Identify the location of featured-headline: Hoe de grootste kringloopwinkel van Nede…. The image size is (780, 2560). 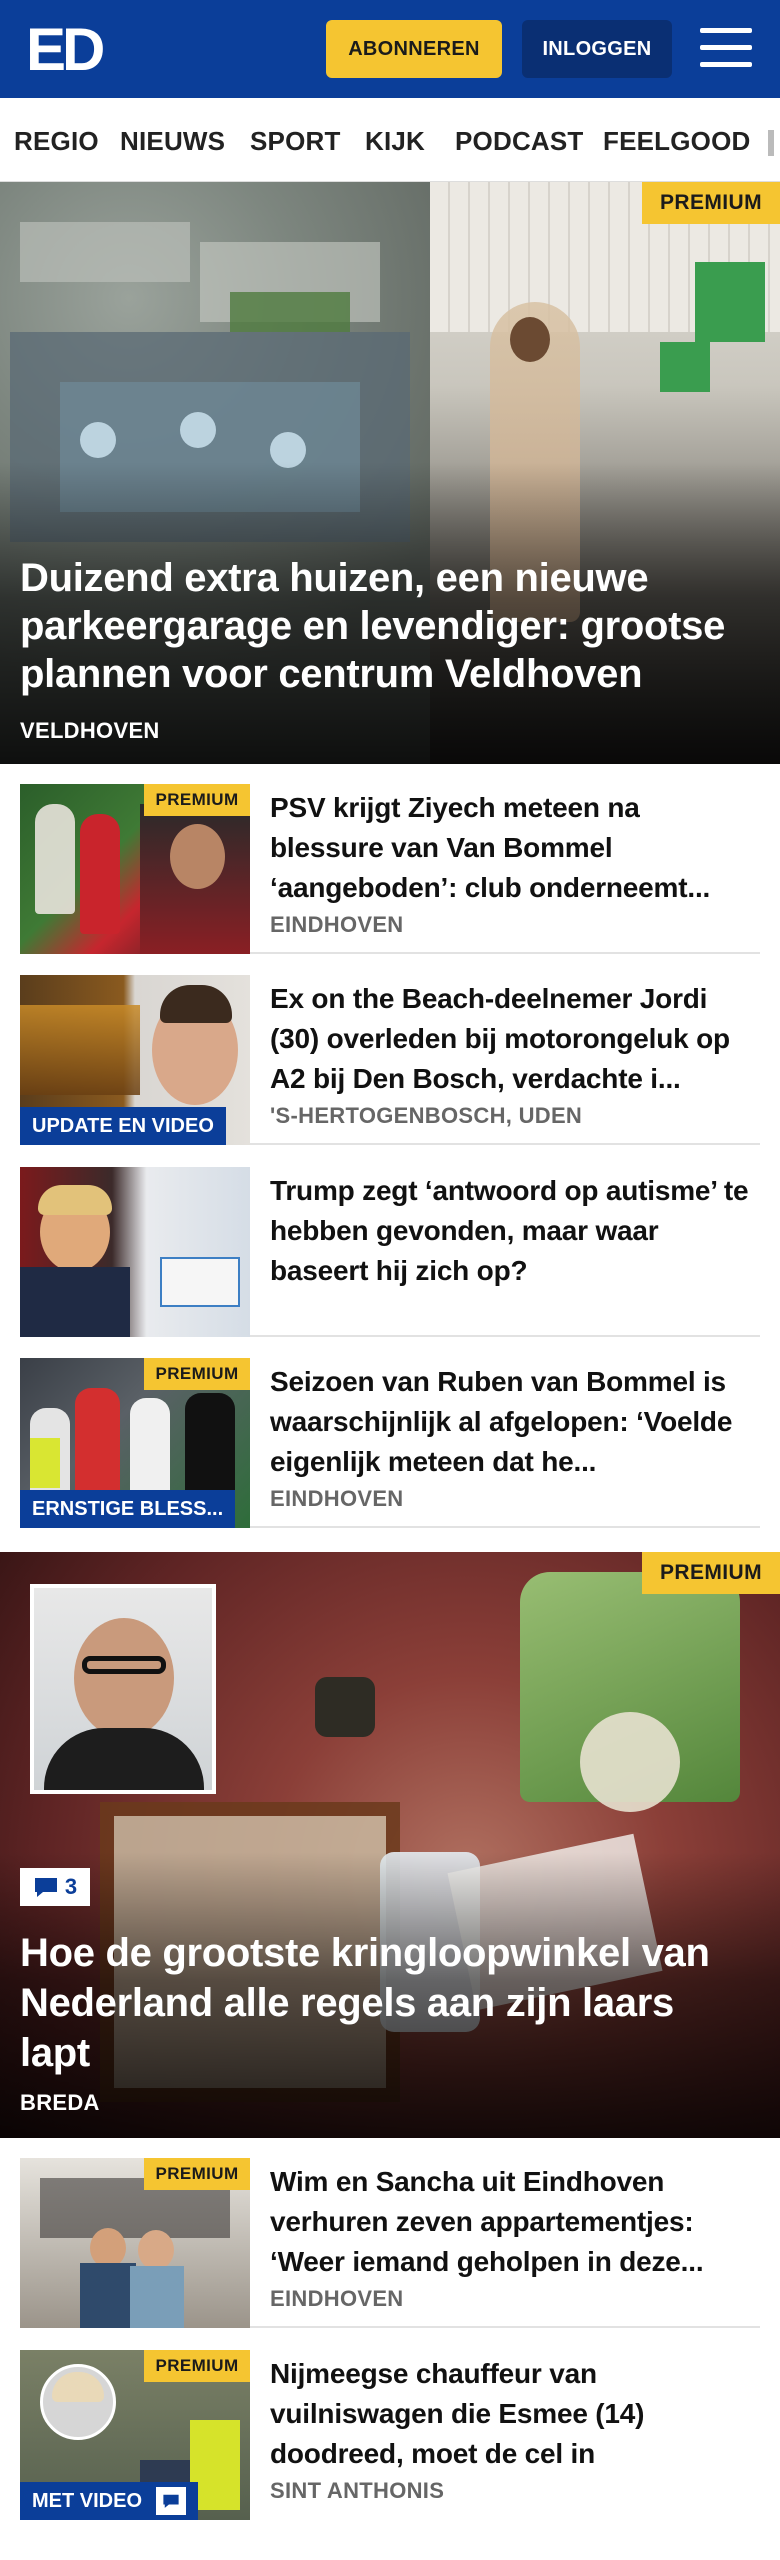
(385, 2003).